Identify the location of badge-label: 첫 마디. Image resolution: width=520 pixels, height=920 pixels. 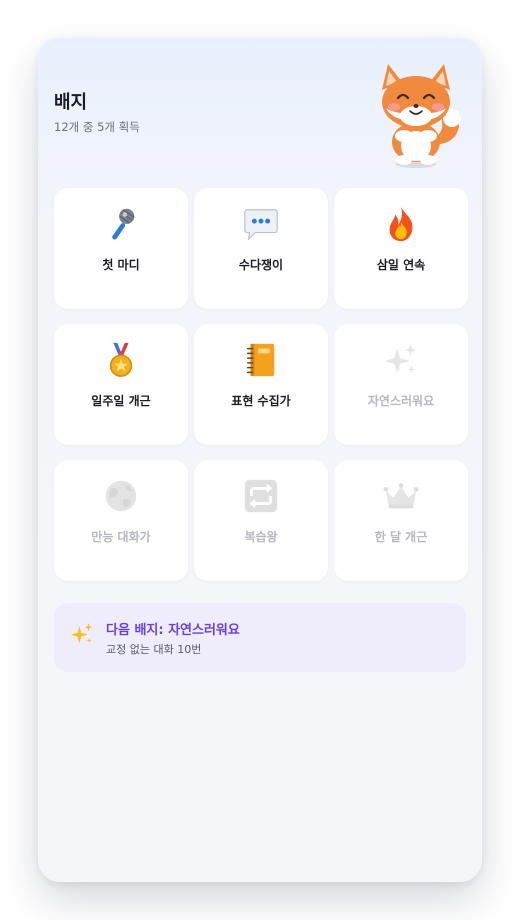
(121, 265).